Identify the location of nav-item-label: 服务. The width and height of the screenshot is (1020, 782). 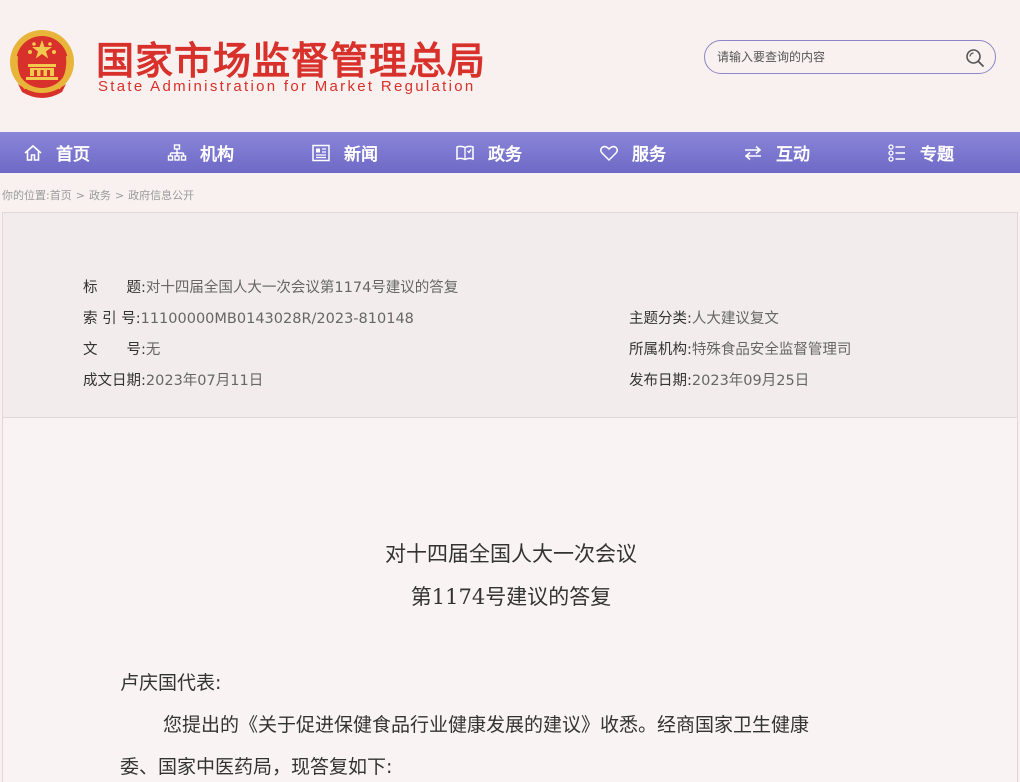
(649, 155).